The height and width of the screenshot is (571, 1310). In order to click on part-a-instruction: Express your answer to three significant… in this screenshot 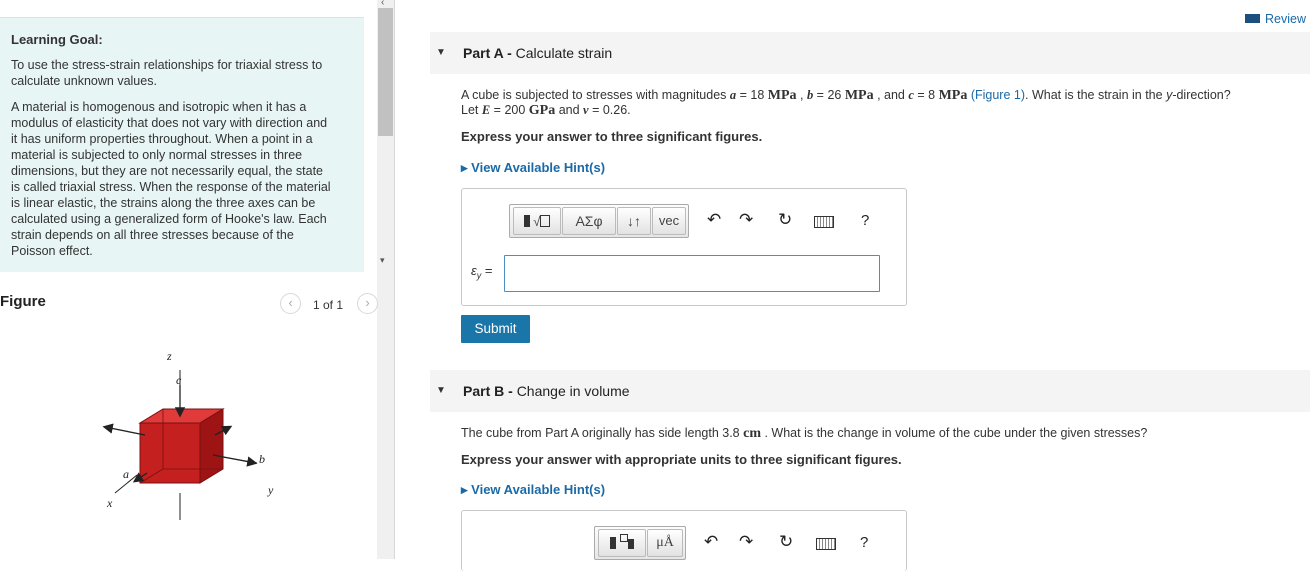, I will do `click(612, 136)`.